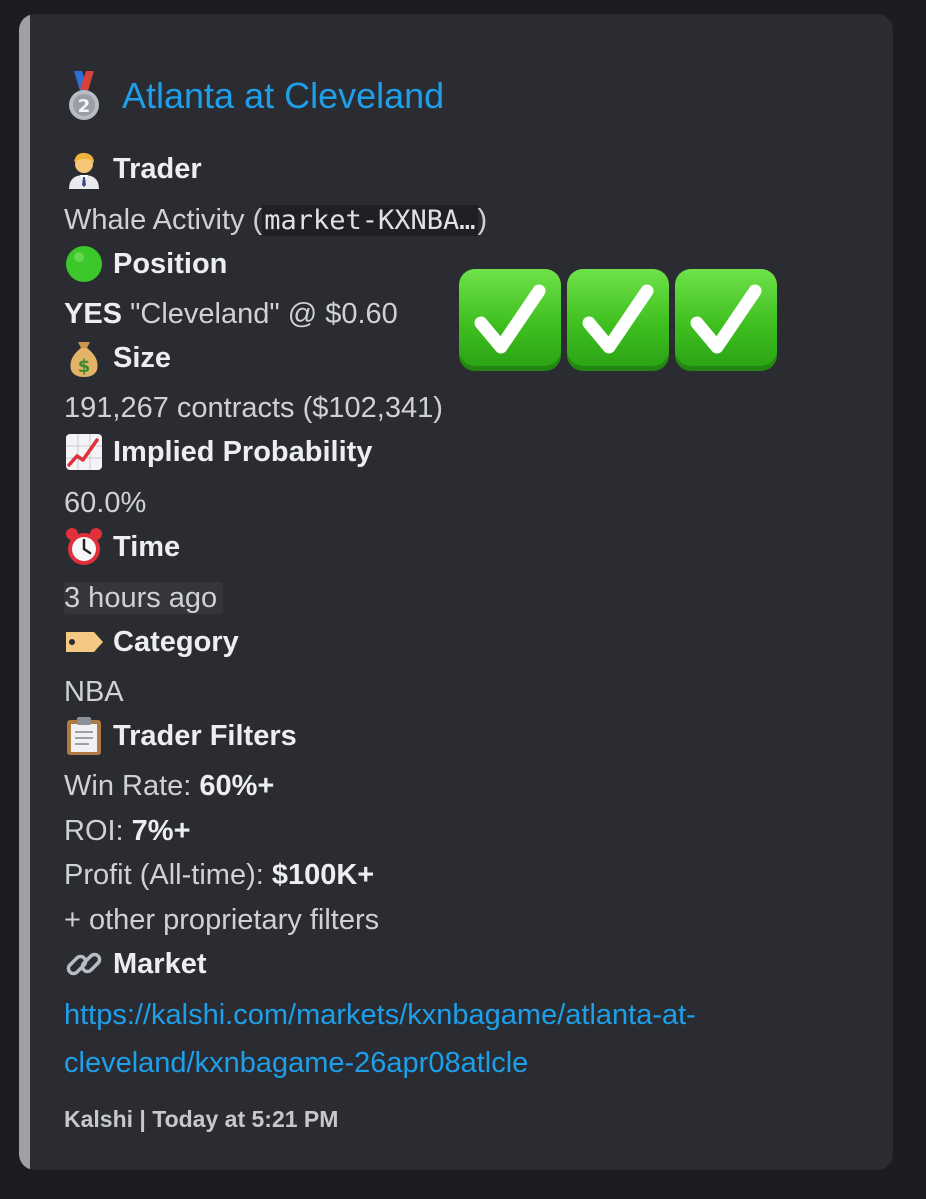 Image resolution: width=926 pixels, height=1199 pixels. What do you see at coordinates (482, 220) in the screenshot?
I see `trader-value-suffix: )` at bounding box center [482, 220].